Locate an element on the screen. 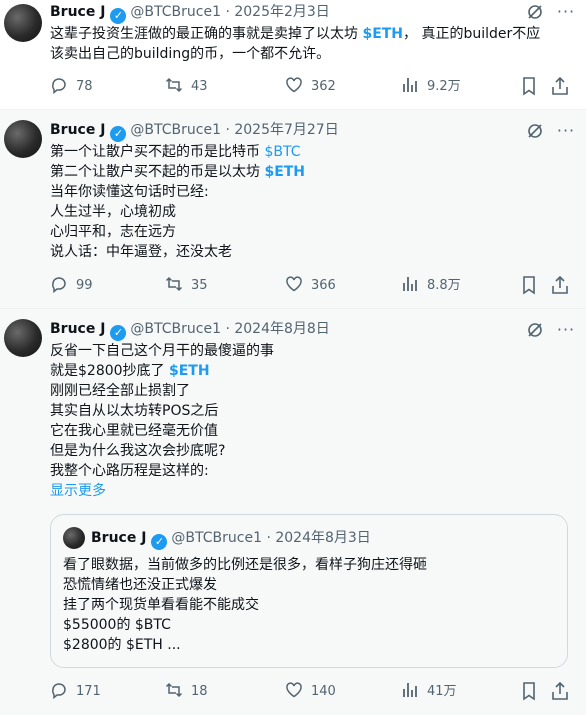 Image resolution: width=586 pixels, height=715 pixels. tweet-date: 2024年8月8日 is located at coordinates (281, 329).